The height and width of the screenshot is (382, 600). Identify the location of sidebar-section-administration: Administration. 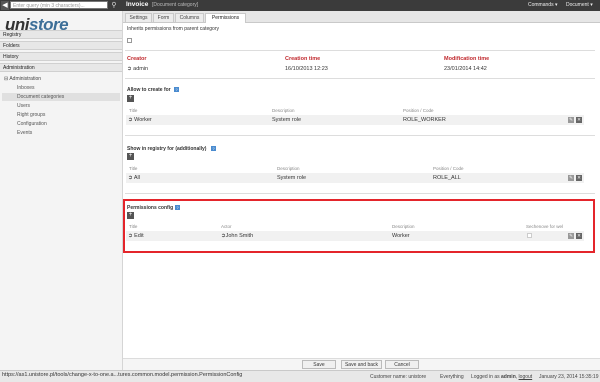
(61, 67).